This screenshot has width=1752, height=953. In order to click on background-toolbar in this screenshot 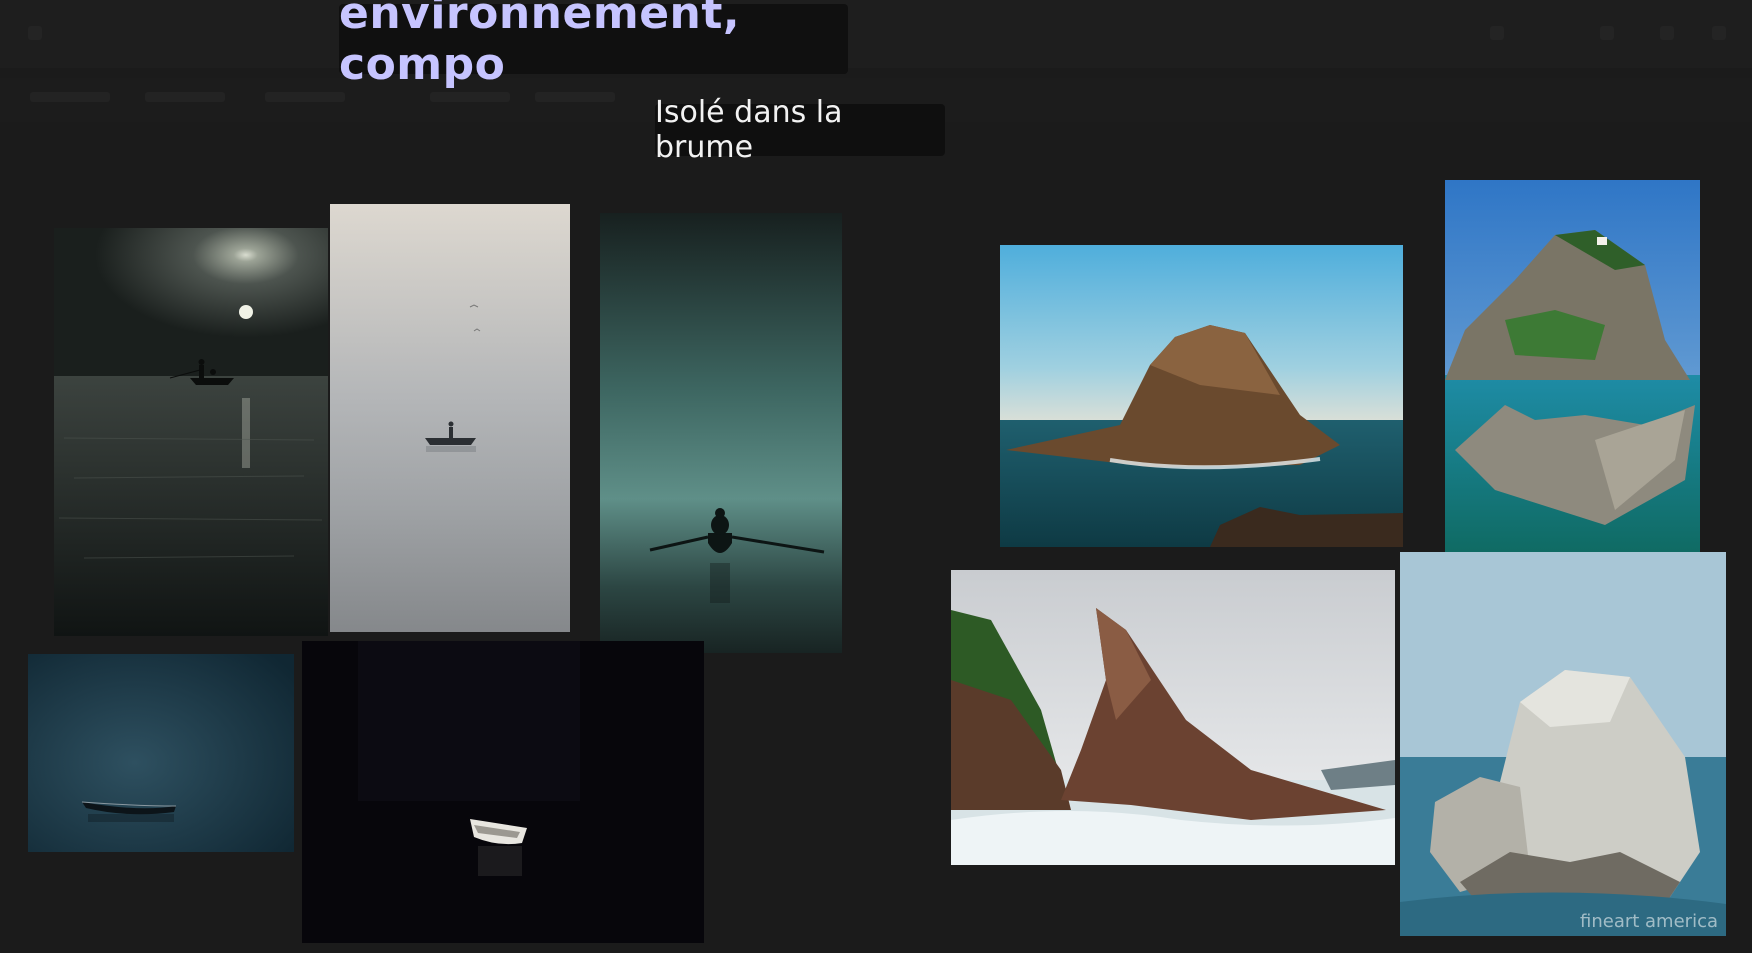, I will do `click(876, 34)`.